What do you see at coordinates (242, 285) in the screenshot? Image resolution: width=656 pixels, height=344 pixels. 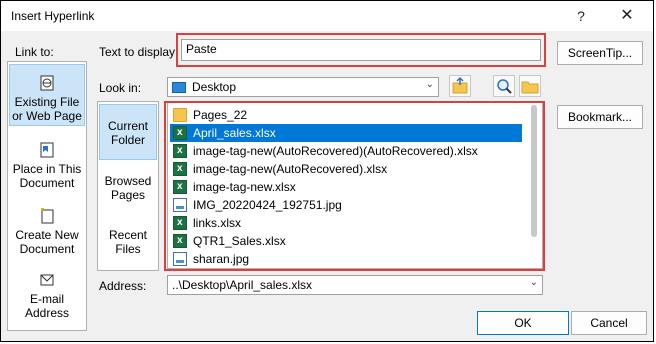 I see `address-value: ..\Desktop\April_sales.xlsx` at bounding box center [242, 285].